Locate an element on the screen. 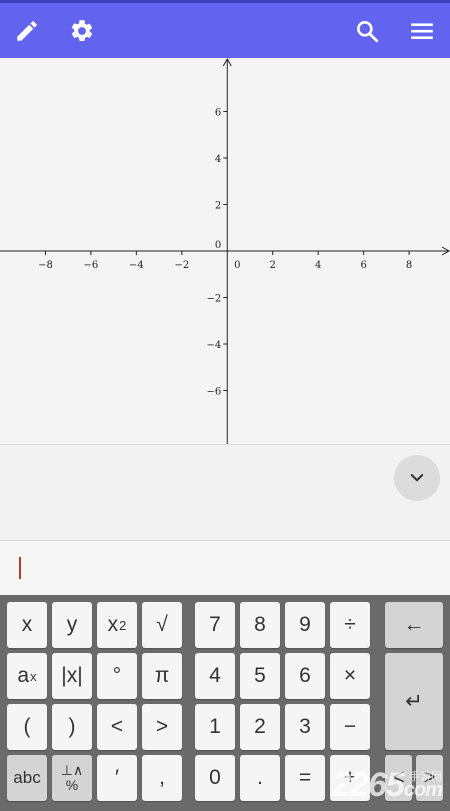 The width and height of the screenshot is (450, 811). key-prime: ′ is located at coordinates (117, 778).